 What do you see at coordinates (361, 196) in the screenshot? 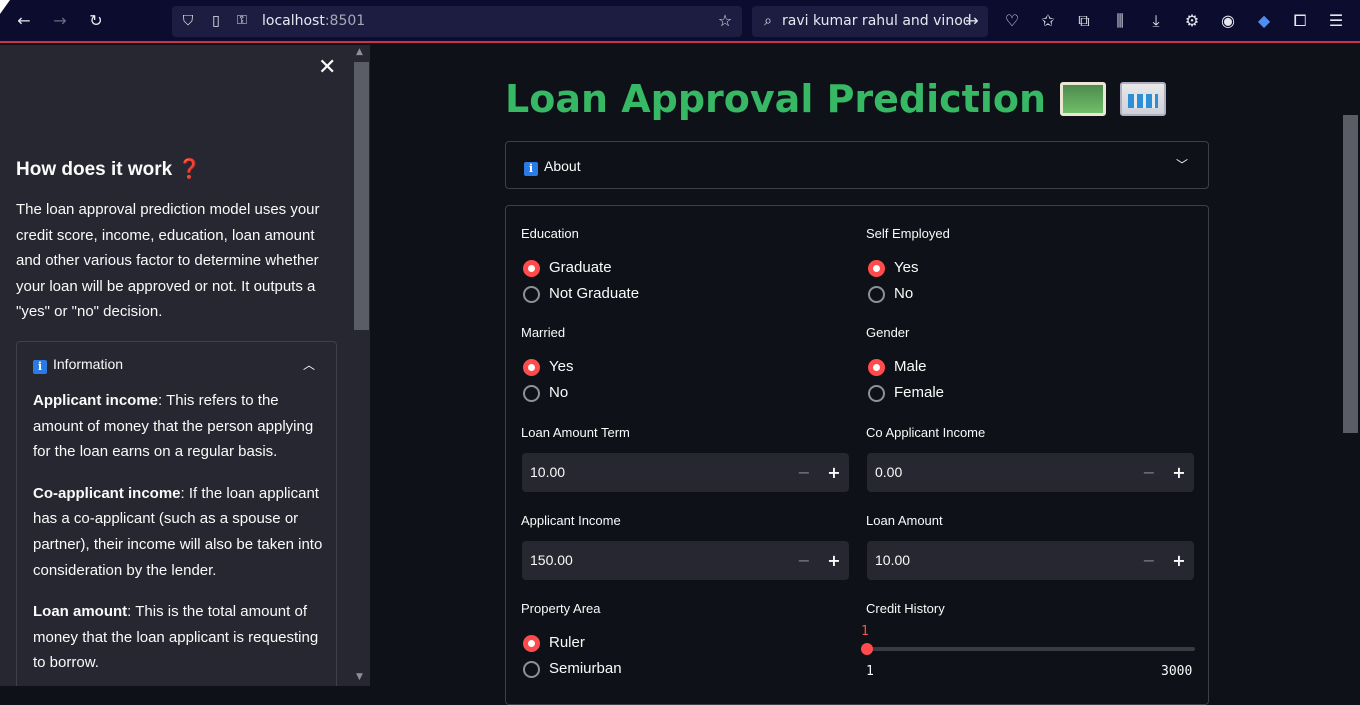
I see `sidebar-scroll-thumb` at bounding box center [361, 196].